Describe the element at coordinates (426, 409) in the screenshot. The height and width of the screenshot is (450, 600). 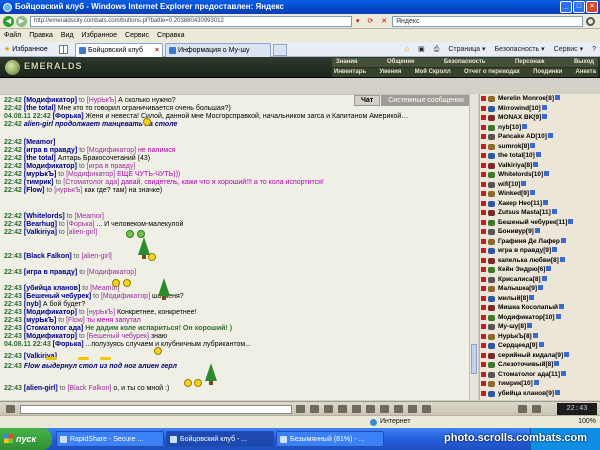
I see `stop-icon` at that location.